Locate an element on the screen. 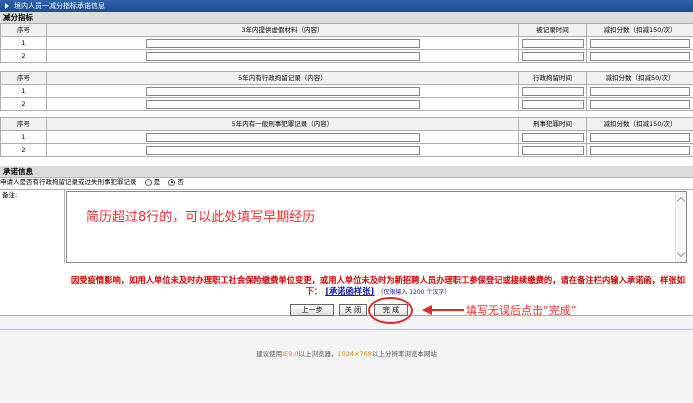 This screenshot has height=403, width=693. radio-no is located at coordinates (172, 182).